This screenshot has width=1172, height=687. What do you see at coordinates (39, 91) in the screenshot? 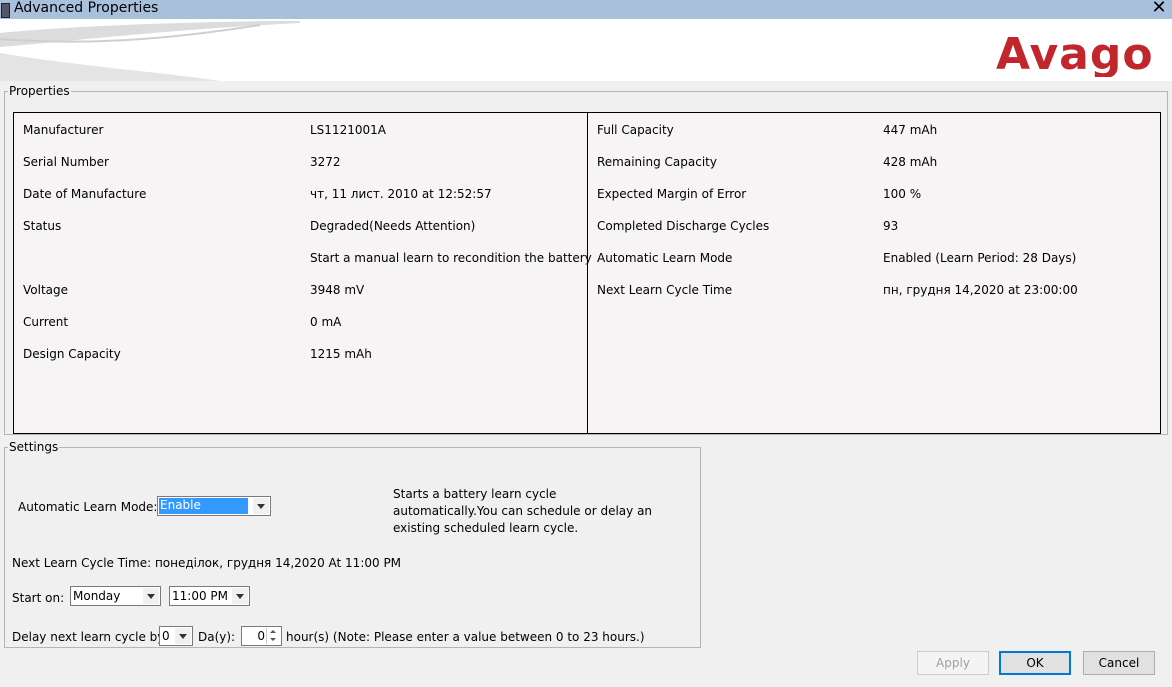
I see `properties-legend: Properties` at bounding box center [39, 91].